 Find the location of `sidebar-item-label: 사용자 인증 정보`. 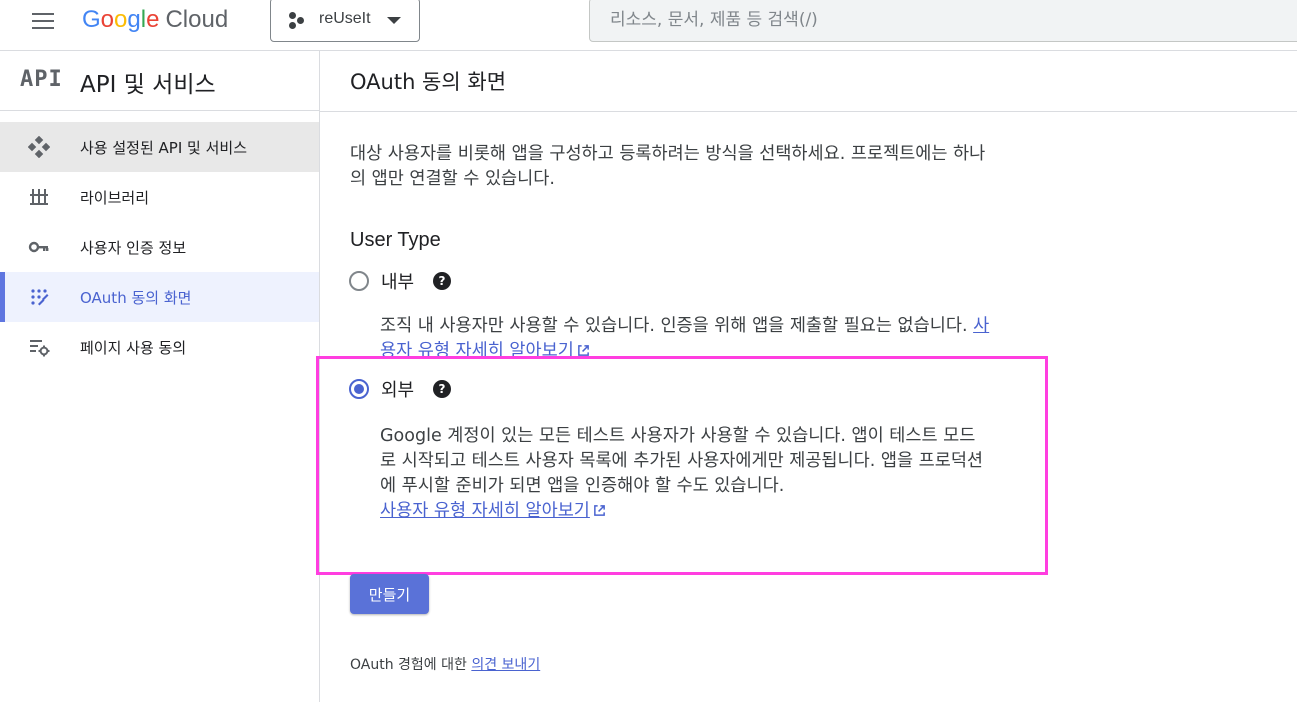

sidebar-item-label: 사용자 인증 정보 is located at coordinates (133, 248).